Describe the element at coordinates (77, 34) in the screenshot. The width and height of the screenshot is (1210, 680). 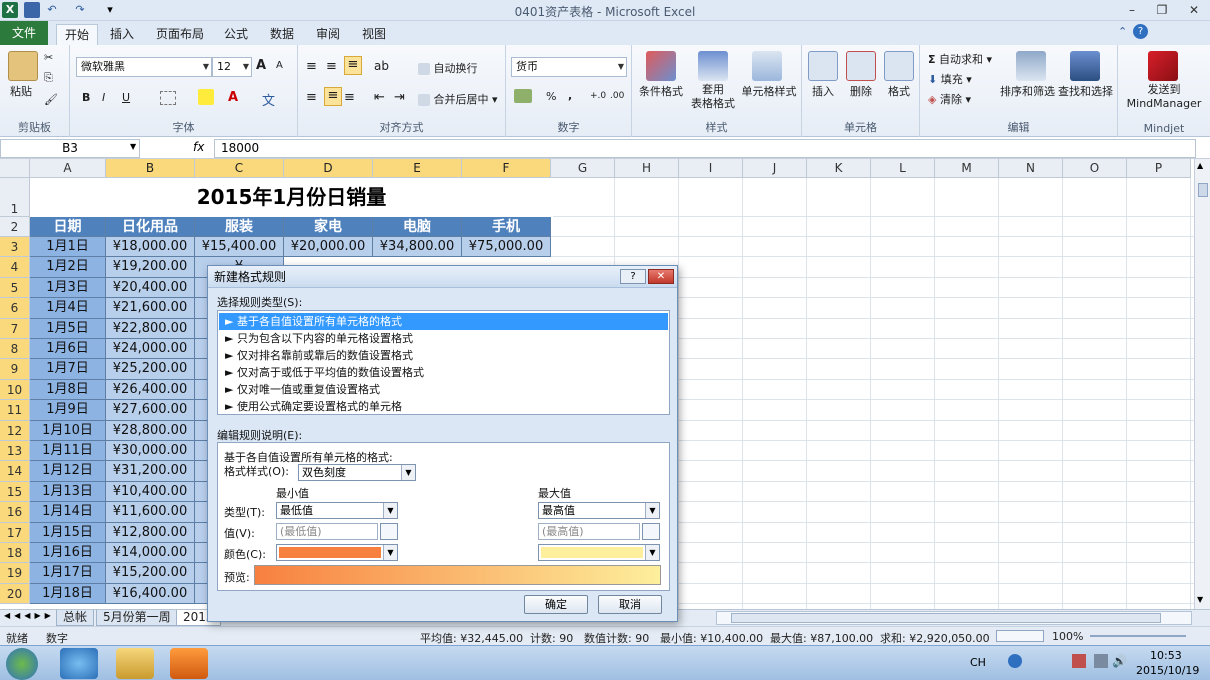
I see `tab-home: 开始` at that location.